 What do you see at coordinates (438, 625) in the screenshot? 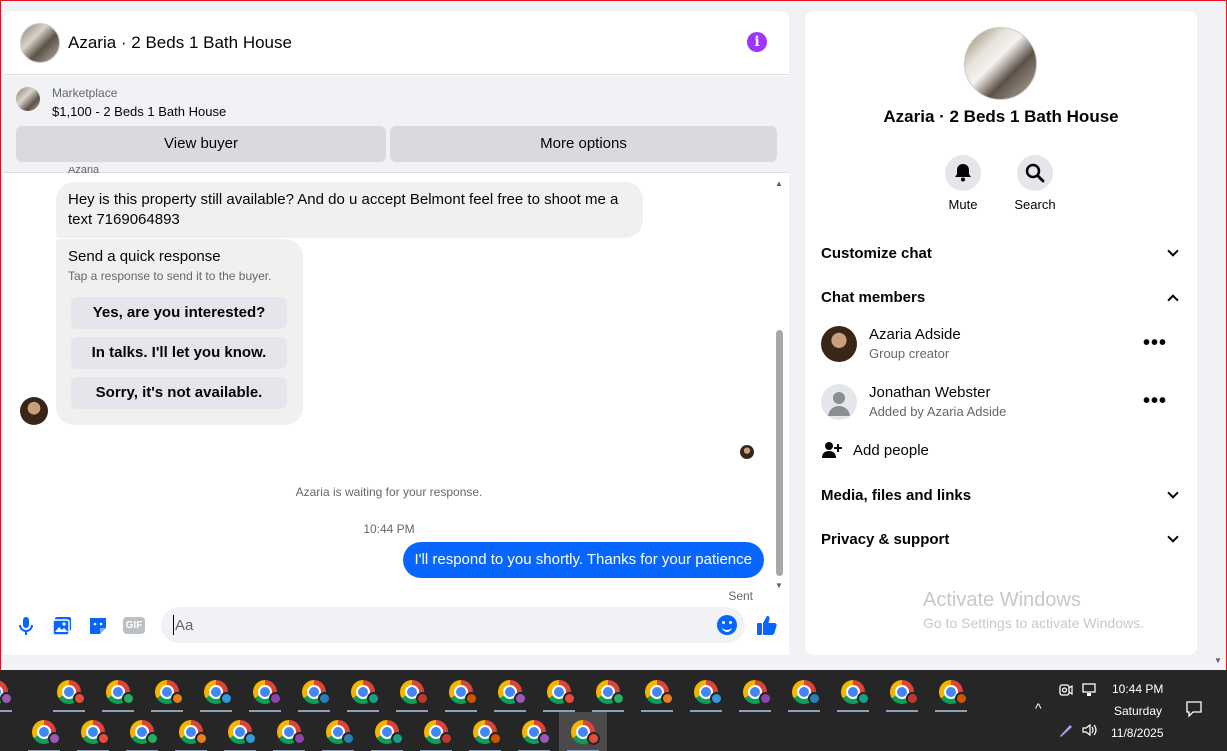
I see `message-input` at bounding box center [438, 625].